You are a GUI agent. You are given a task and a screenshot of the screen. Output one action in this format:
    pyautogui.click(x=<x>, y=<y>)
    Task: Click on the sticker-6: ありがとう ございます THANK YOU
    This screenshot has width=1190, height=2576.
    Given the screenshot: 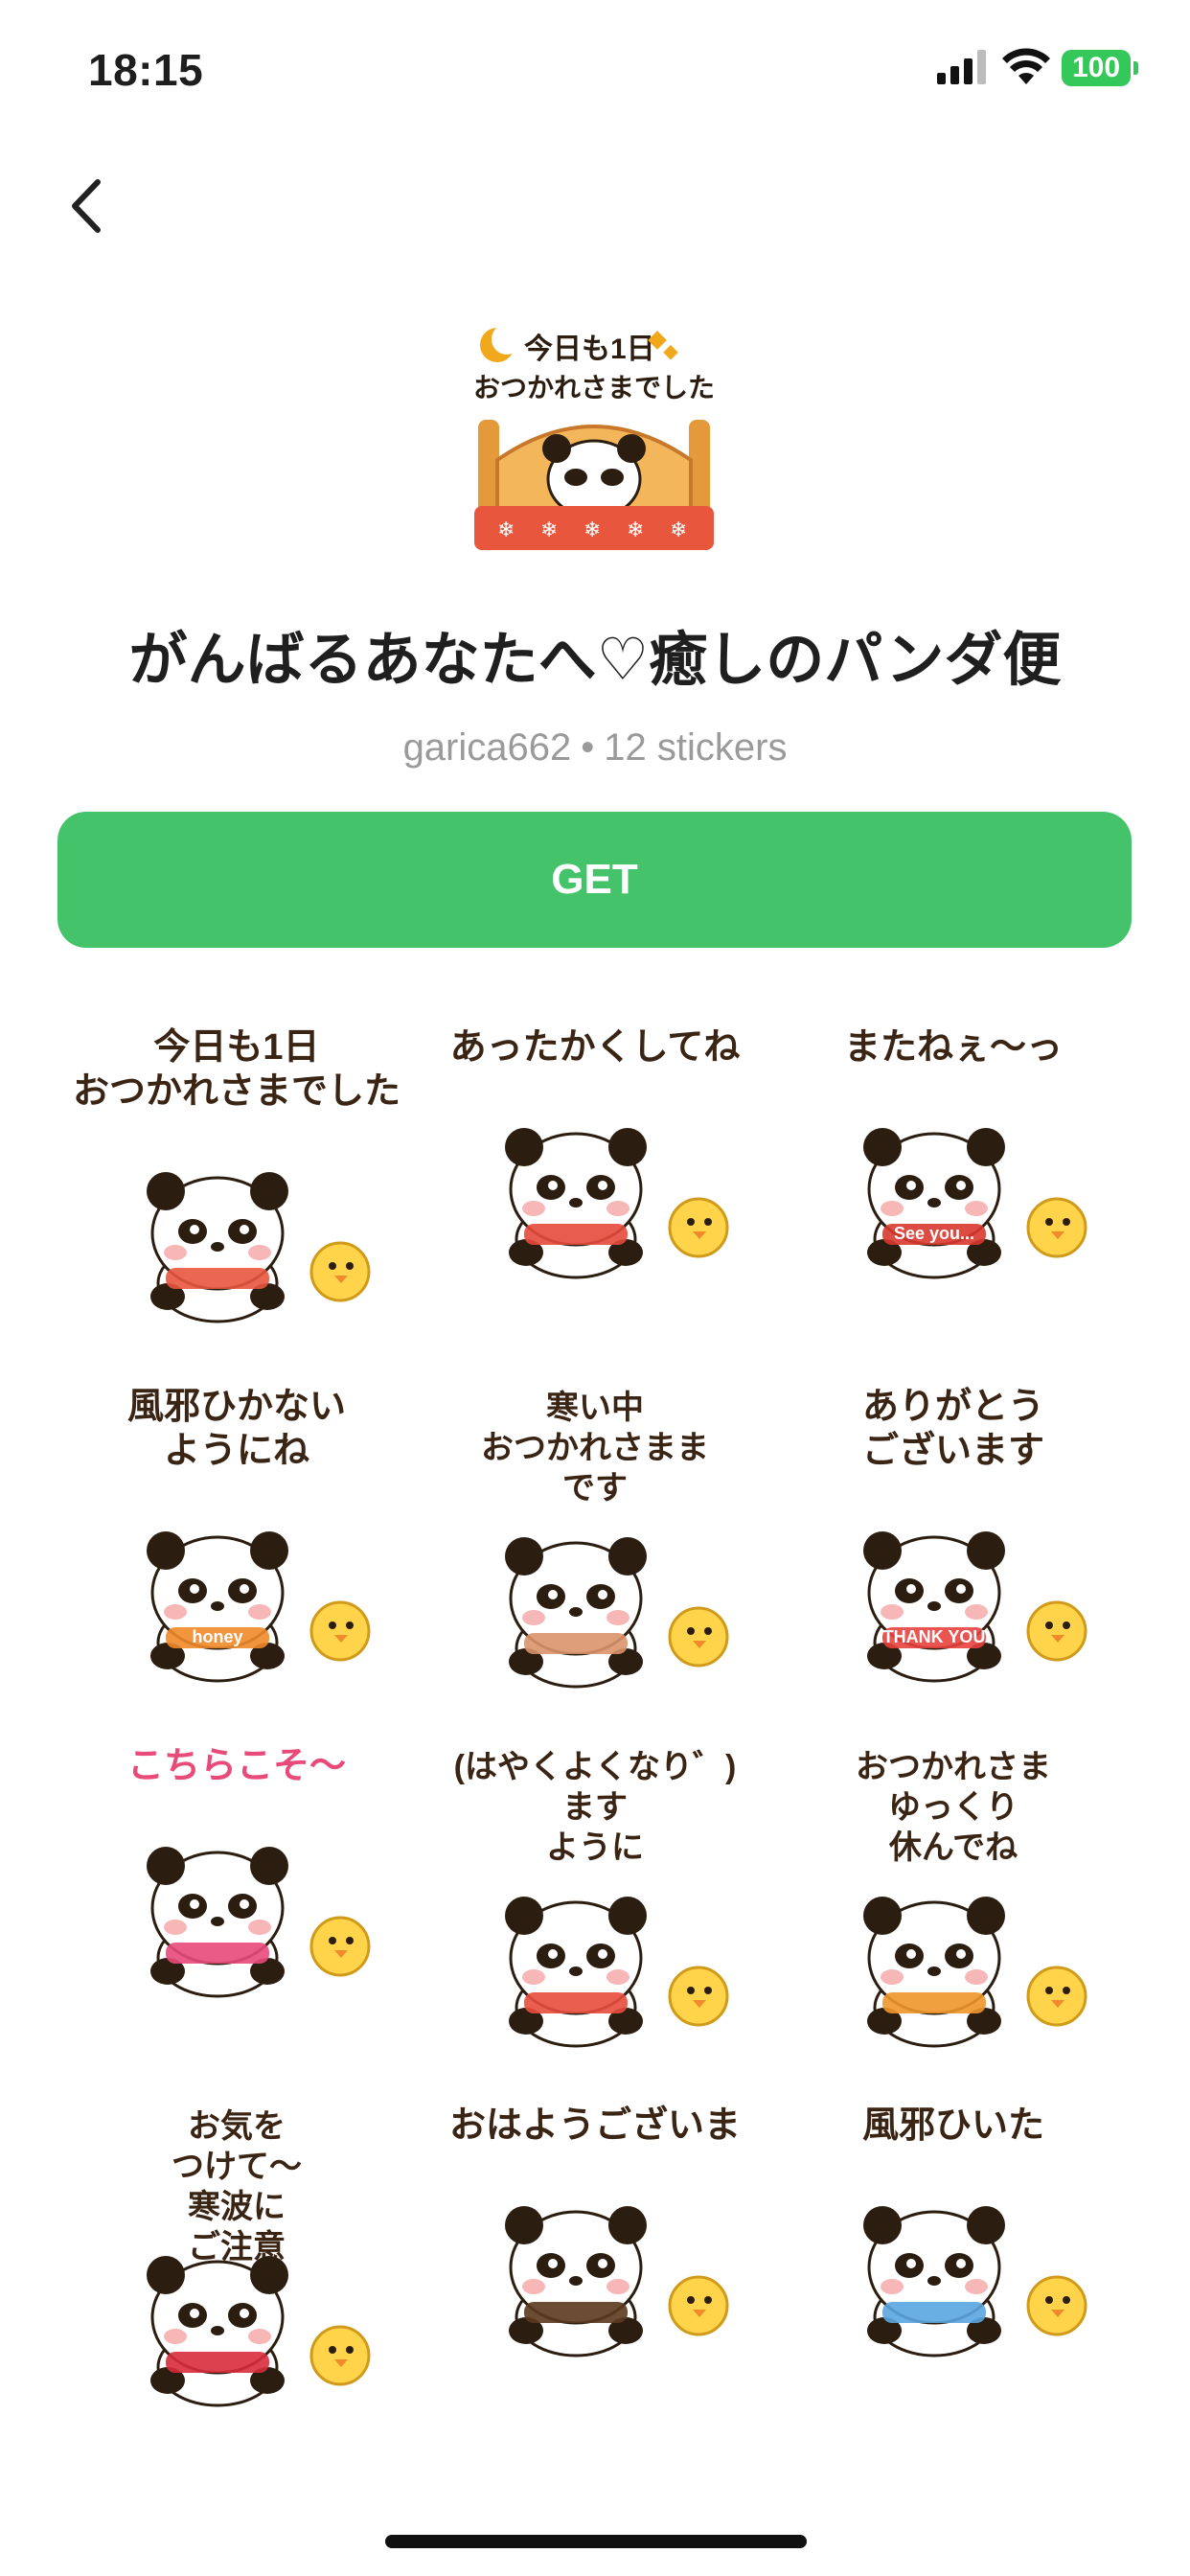 What is the action you would take?
    pyautogui.click(x=953, y=1531)
    